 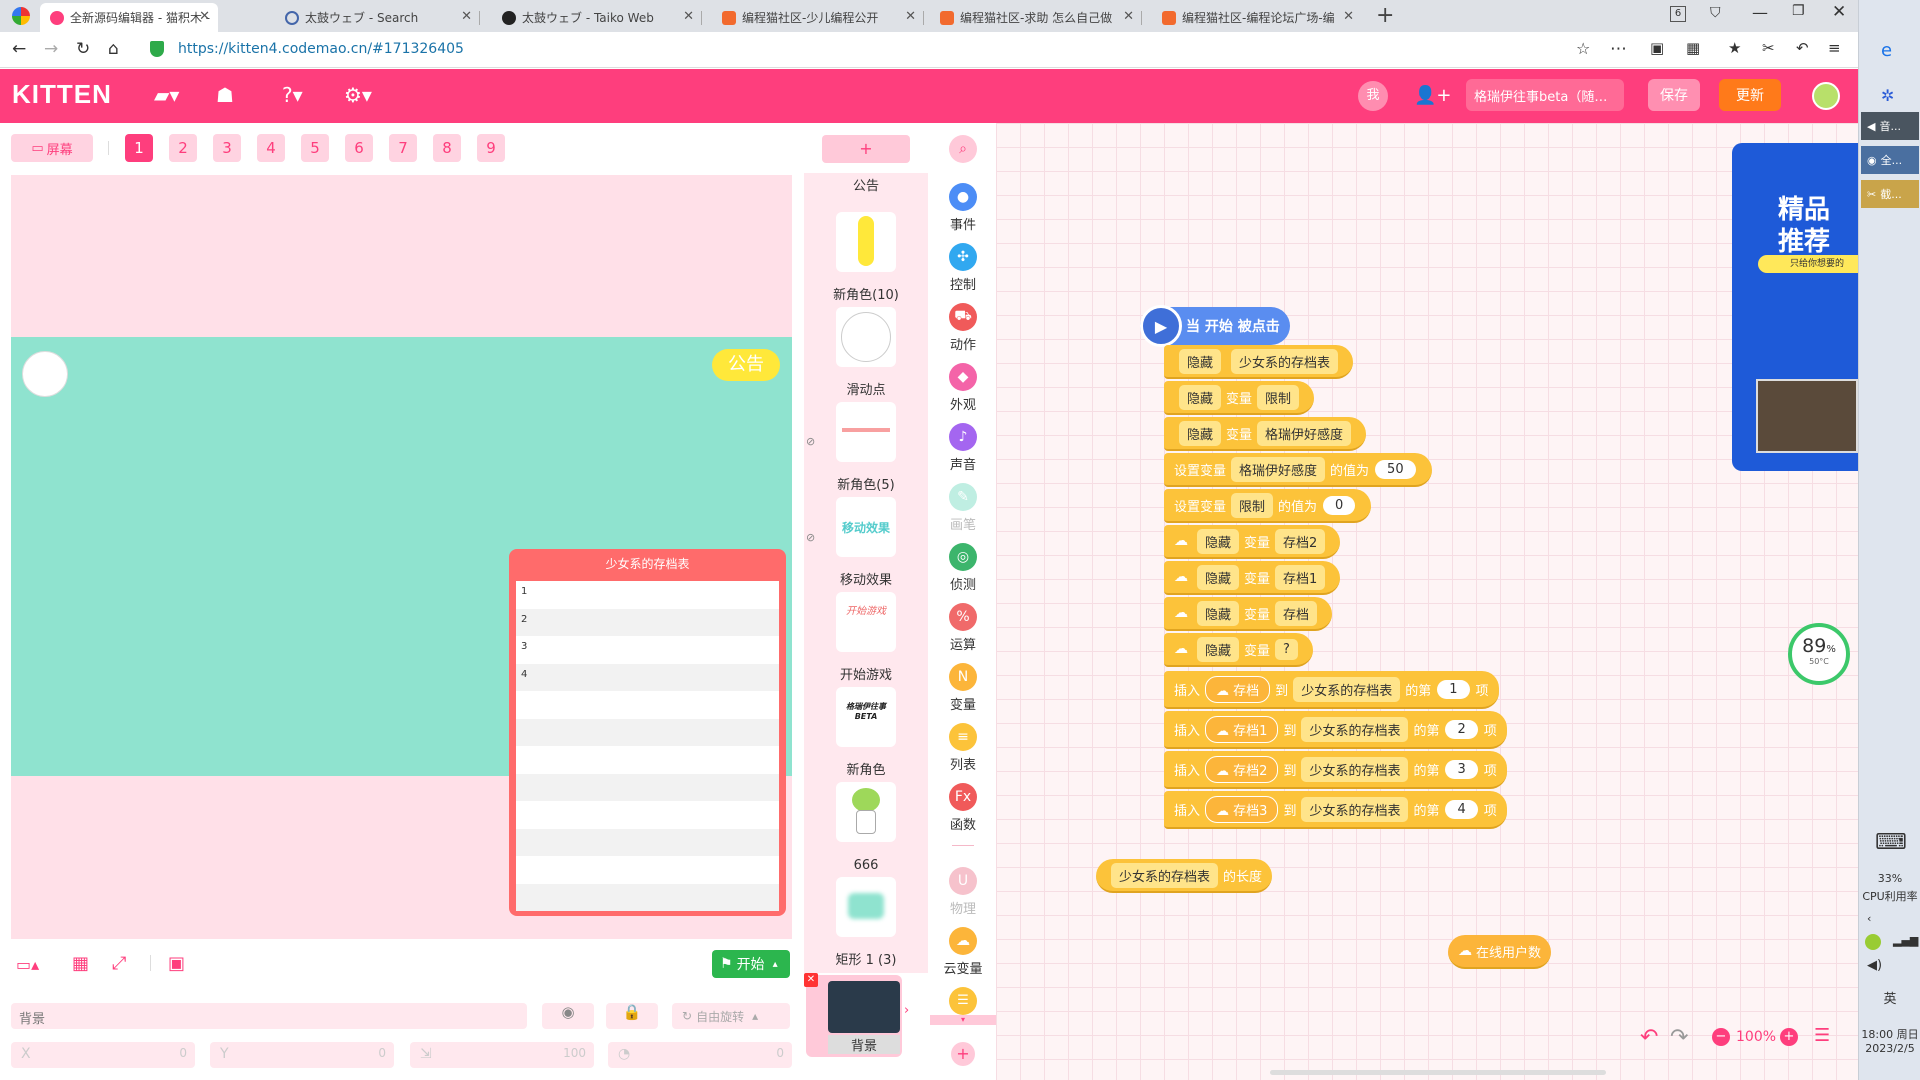 I want to click on volume-icon: ◀), so click(x=1874, y=965).